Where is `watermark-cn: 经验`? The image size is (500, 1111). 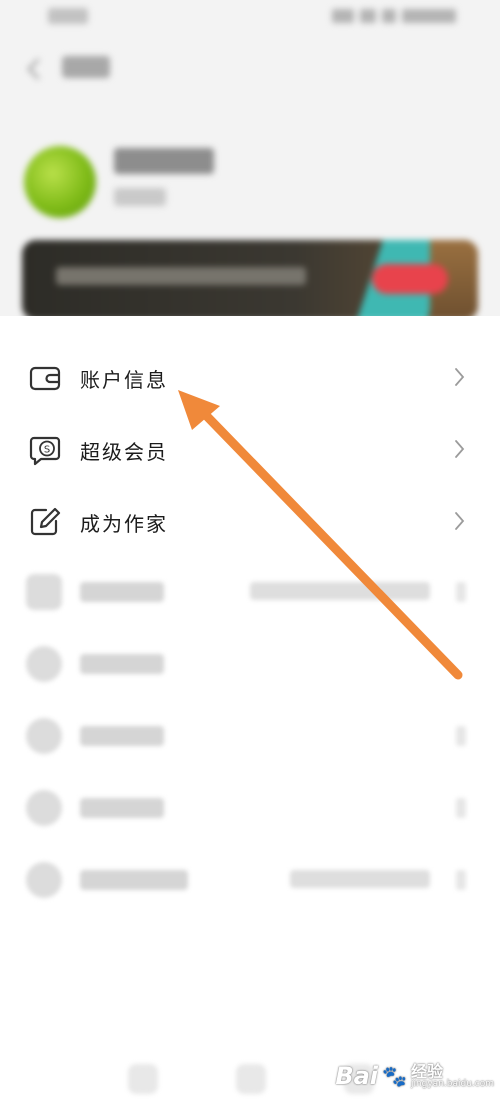
watermark-cn: 经验 is located at coordinates (426, 1071).